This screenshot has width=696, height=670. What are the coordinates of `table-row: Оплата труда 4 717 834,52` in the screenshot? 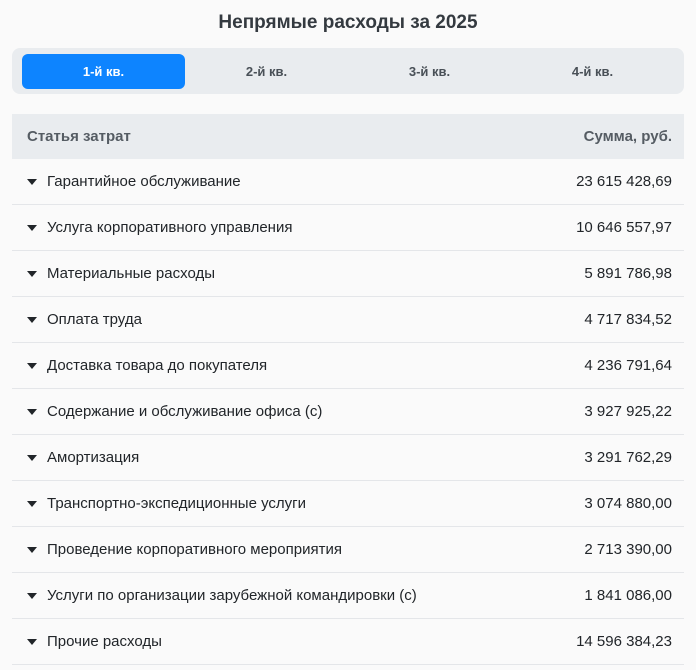 It's located at (348, 320).